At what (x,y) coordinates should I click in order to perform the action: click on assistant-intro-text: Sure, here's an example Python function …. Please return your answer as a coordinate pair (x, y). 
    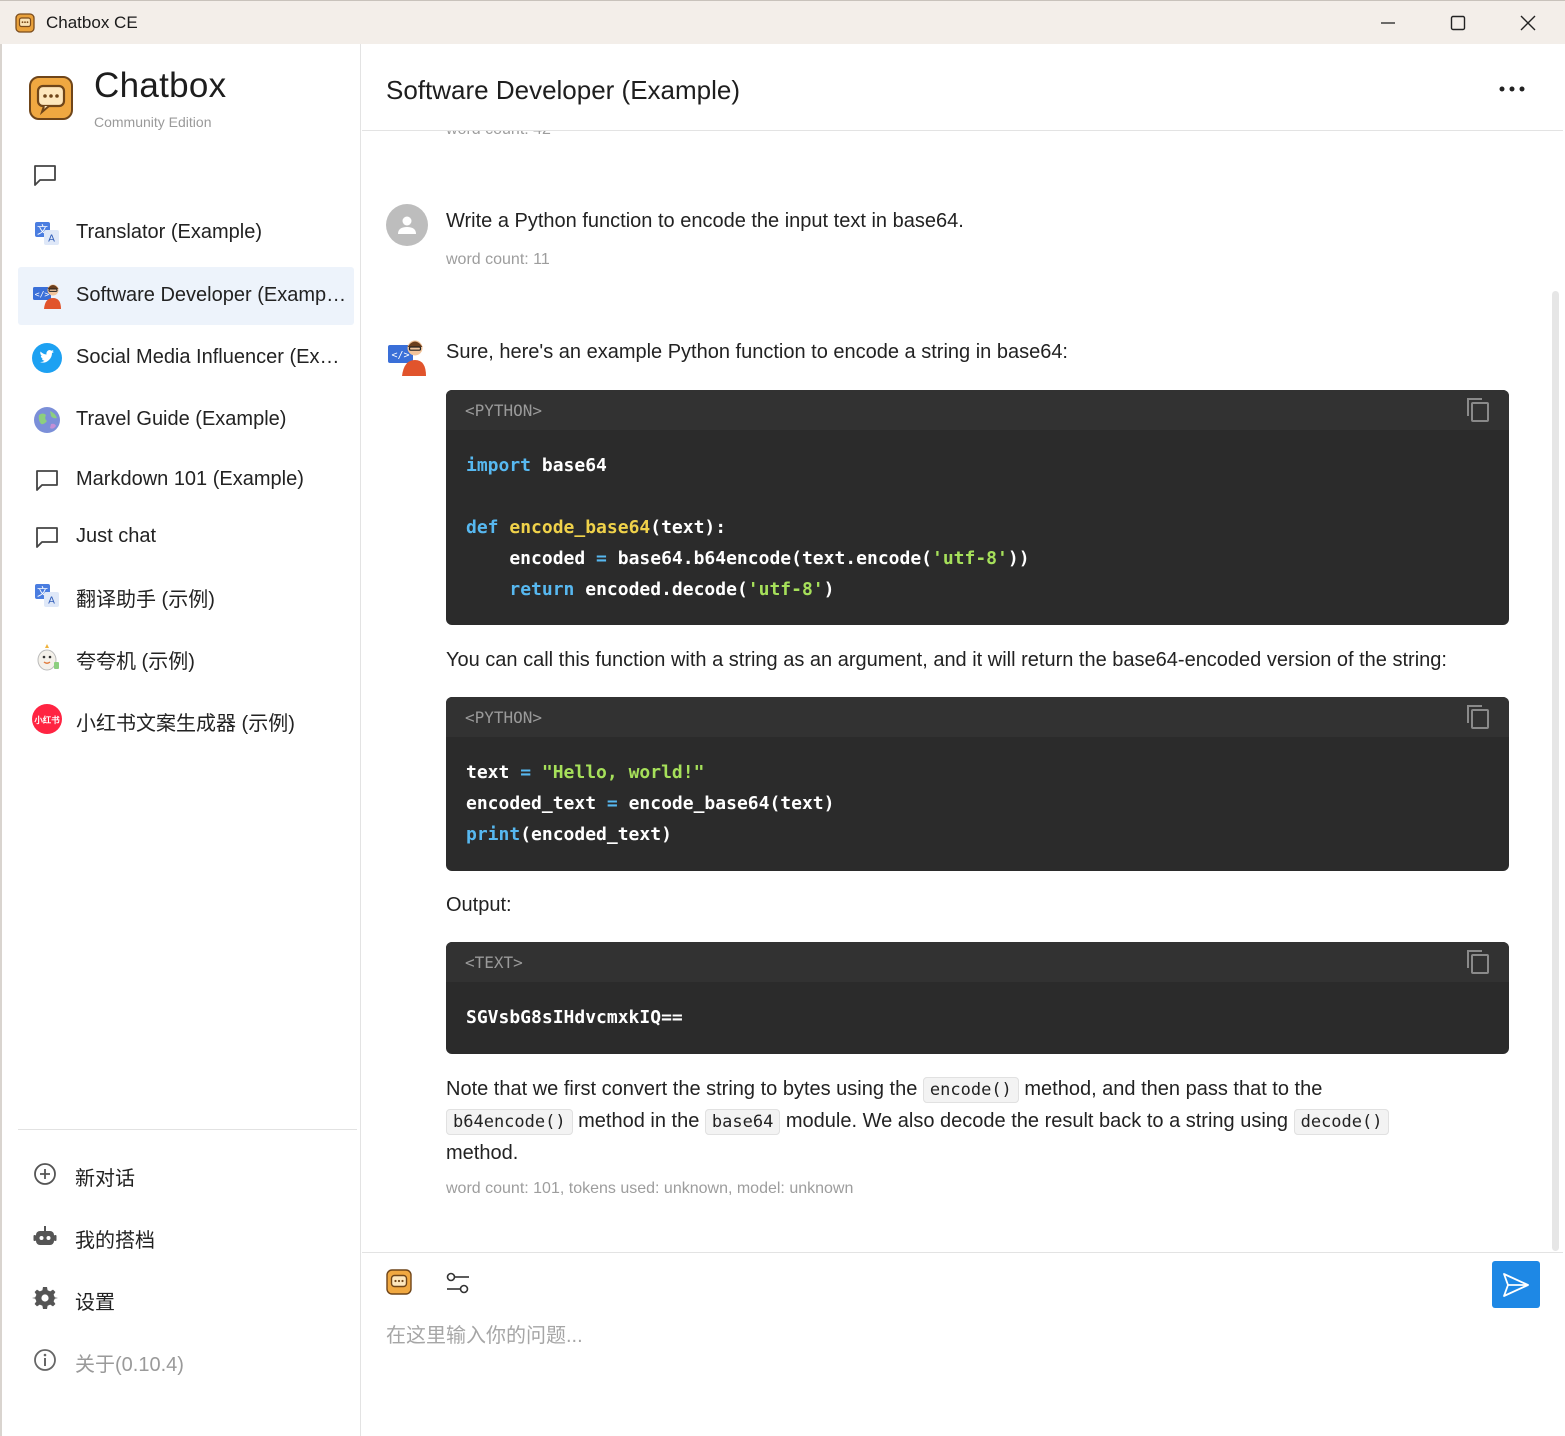
    Looking at the image, I should click on (757, 352).